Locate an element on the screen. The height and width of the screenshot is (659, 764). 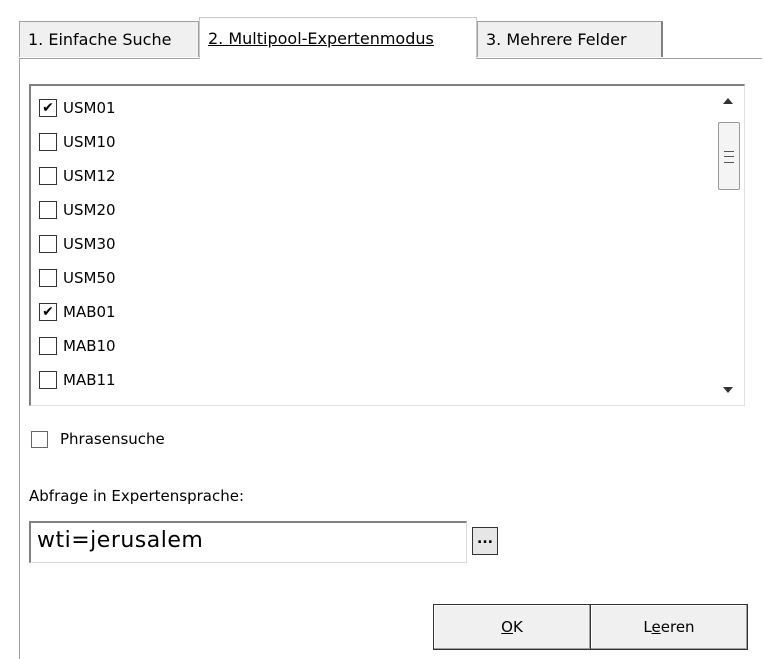
list-item-label: USM01 is located at coordinates (89, 108).